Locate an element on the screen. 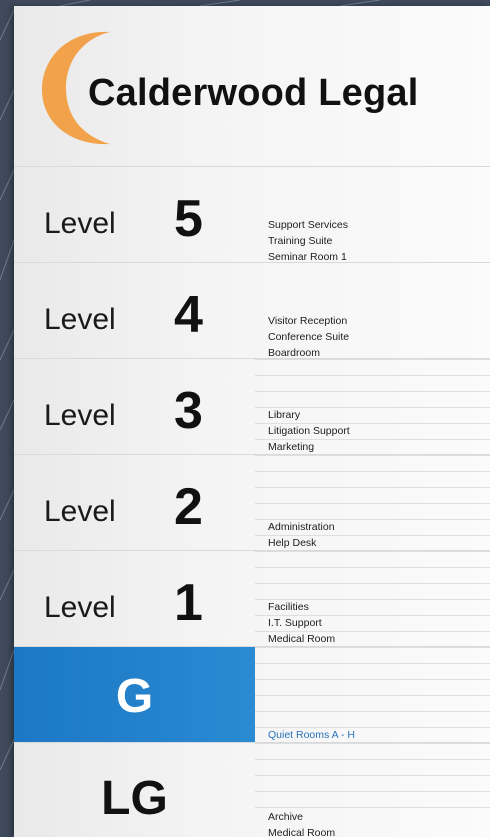 This screenshot has height=837, width=490. level-row-lower-ground: LG Archive Medical Room is located at coordinates (252, 789).